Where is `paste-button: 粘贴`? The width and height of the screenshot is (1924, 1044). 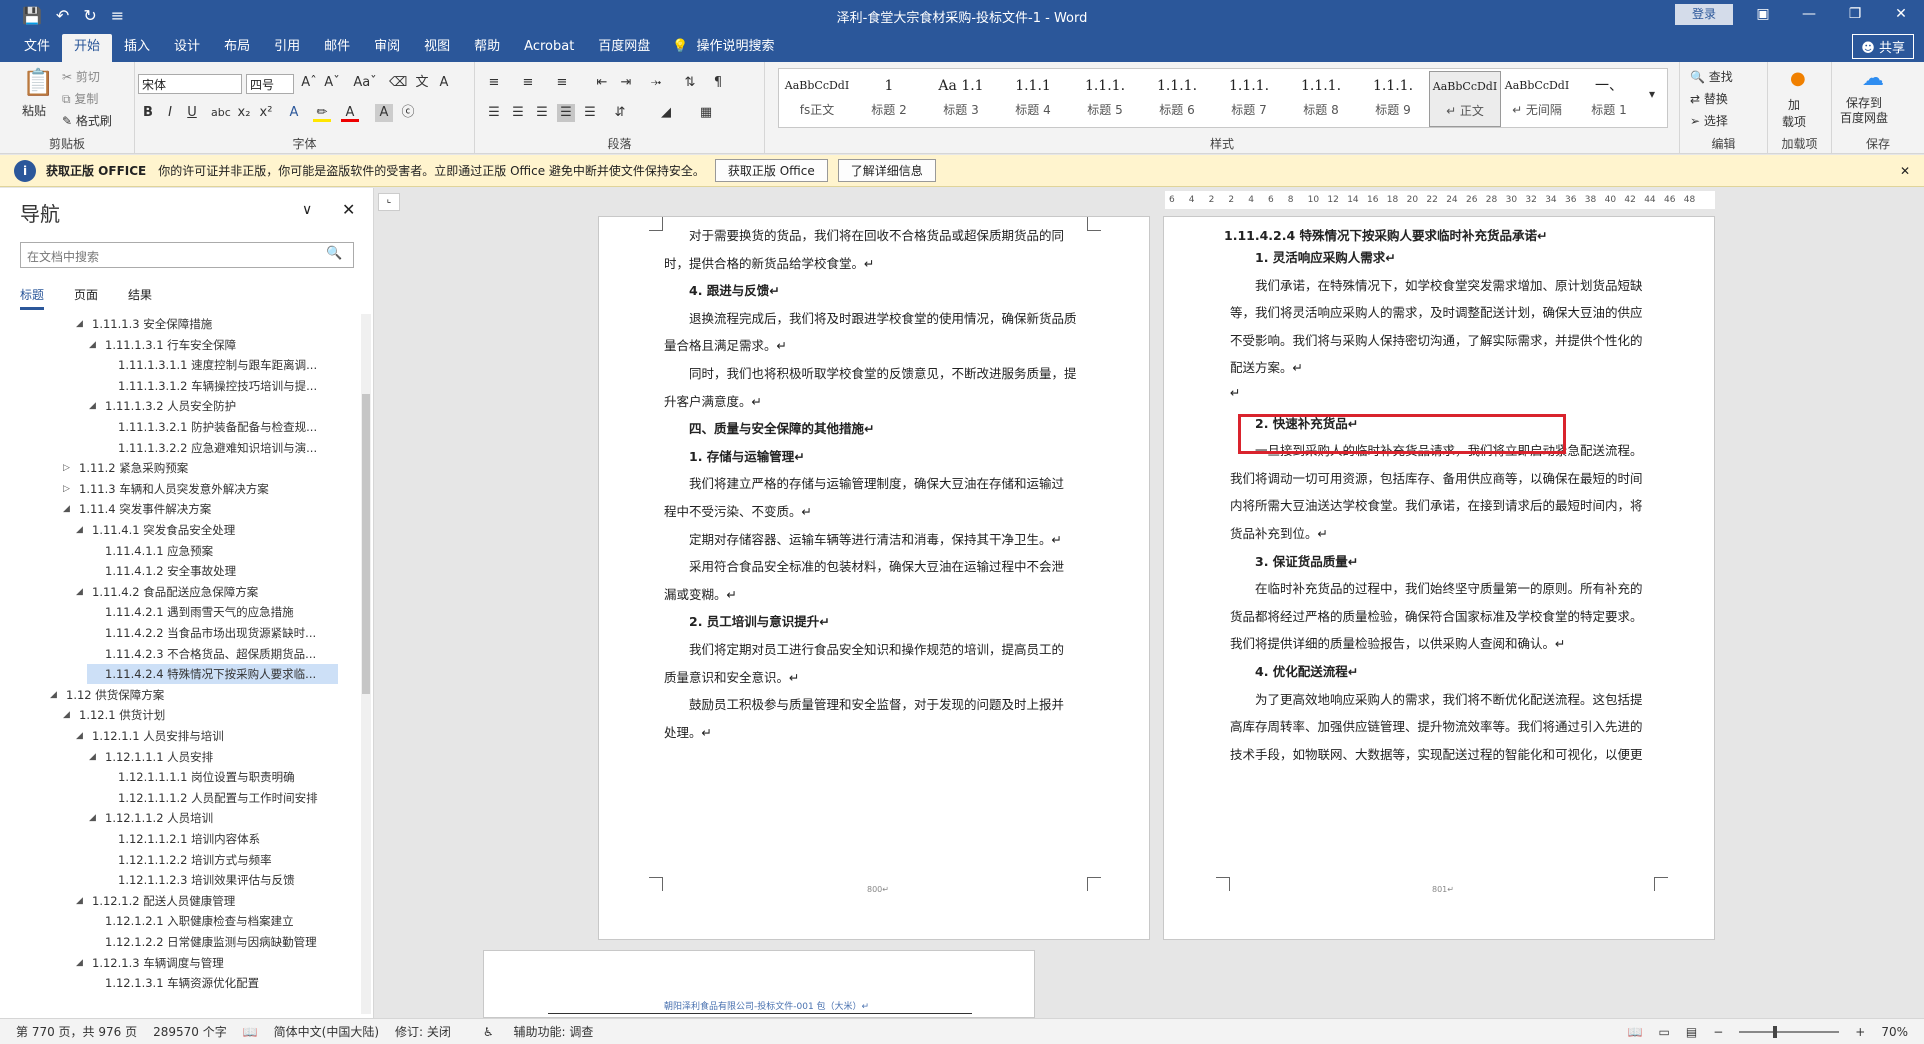
paste-button: 粘贴 is located at coordinates (34, 110).